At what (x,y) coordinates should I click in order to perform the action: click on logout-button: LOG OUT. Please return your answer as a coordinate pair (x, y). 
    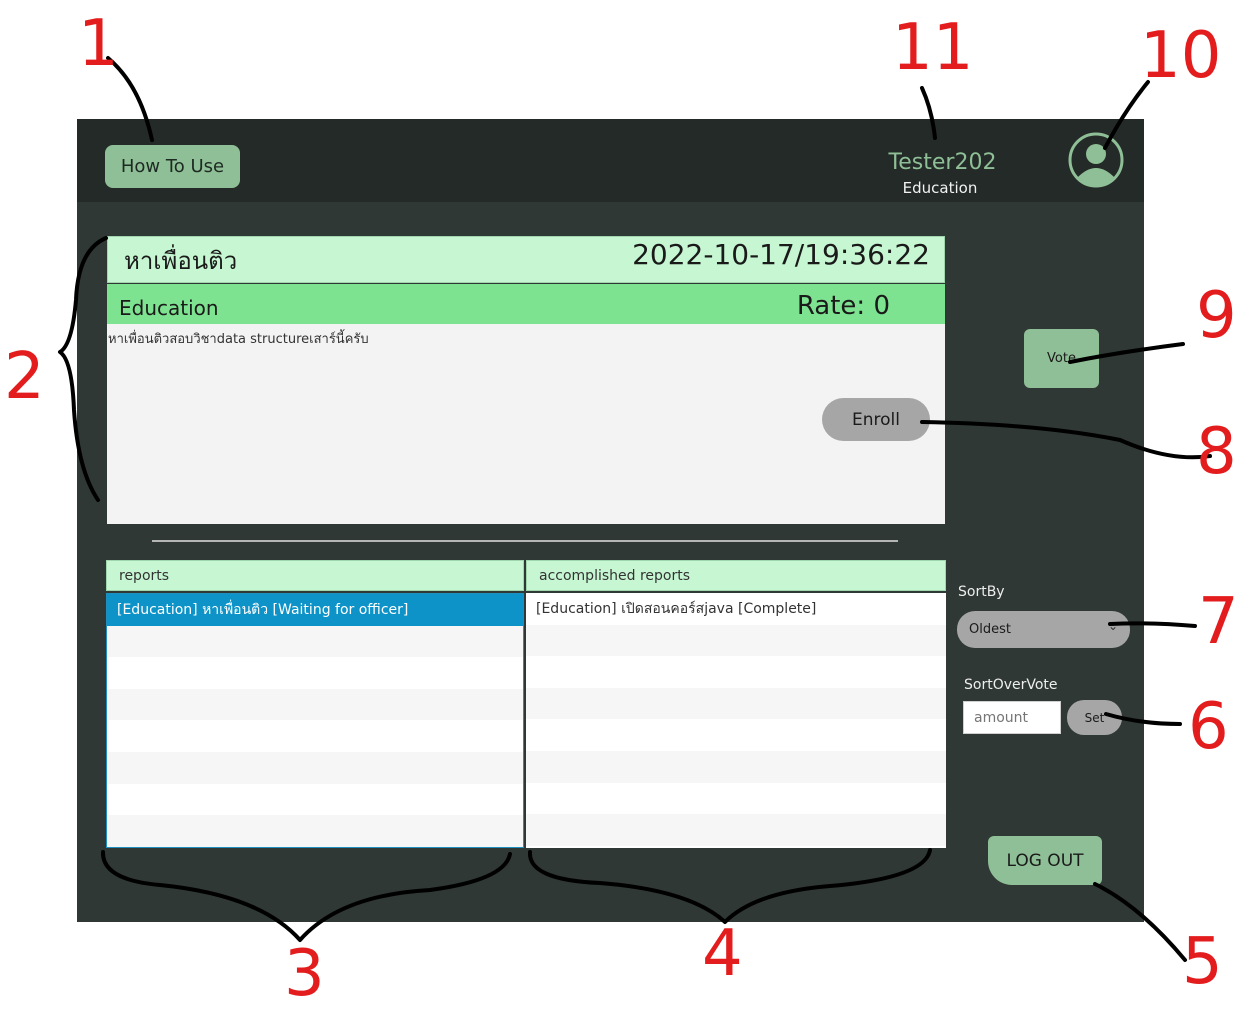
    Looking at the image, I should click on (1045, 860).